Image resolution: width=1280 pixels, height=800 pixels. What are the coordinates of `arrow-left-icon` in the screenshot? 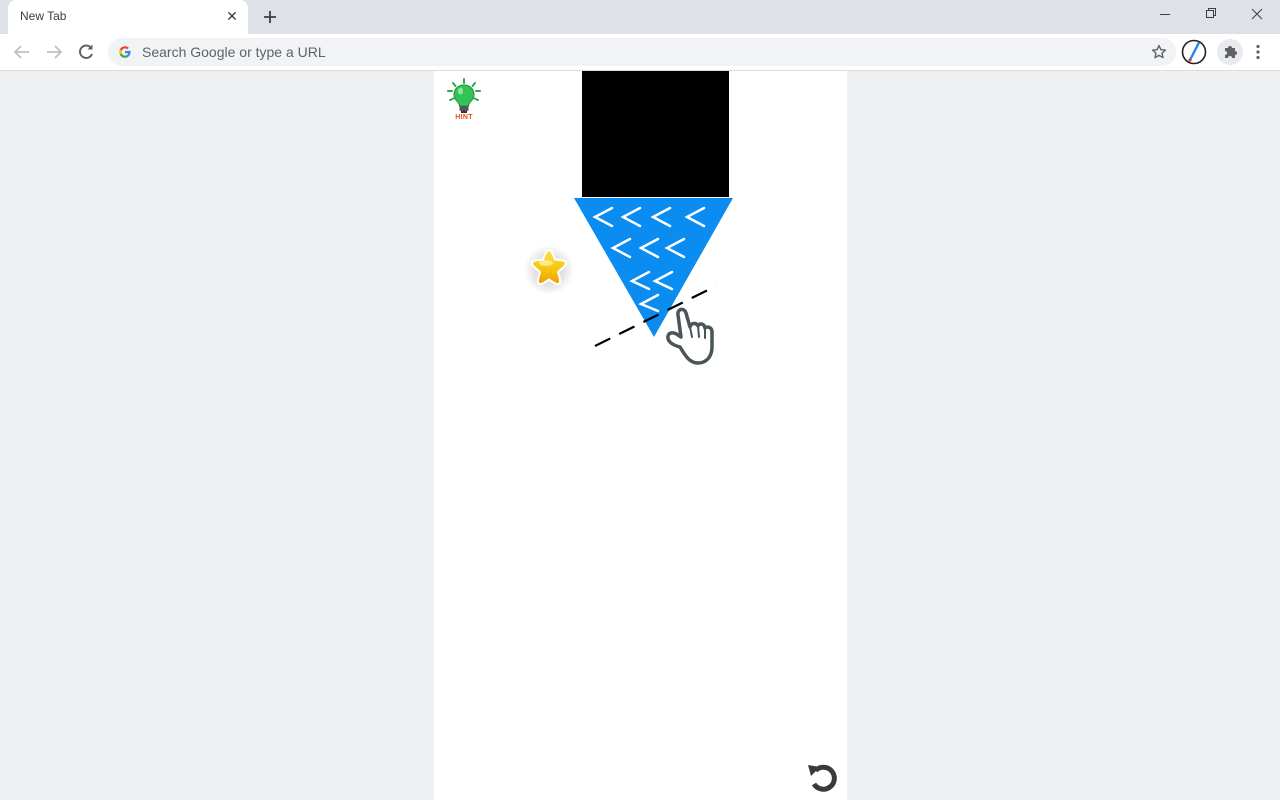 It's located at (21, 52).